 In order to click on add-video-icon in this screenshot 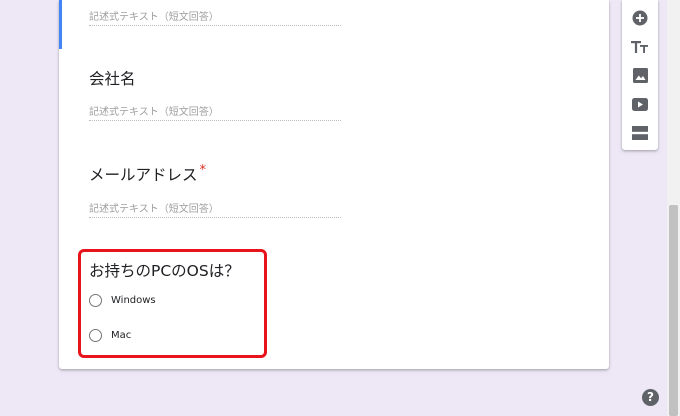, I will do `click(640, 104)`.